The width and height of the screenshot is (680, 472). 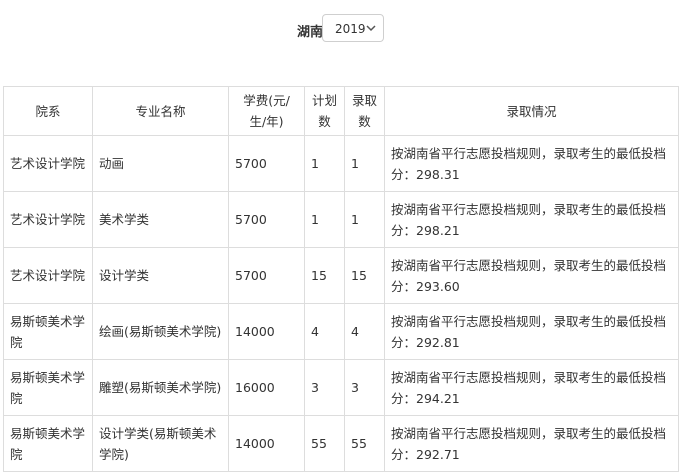 I want to click on cell-status: 按湖南省平行志愿投档规则，录取考生的最低投档分：298.31, so click(x=531, y=163).